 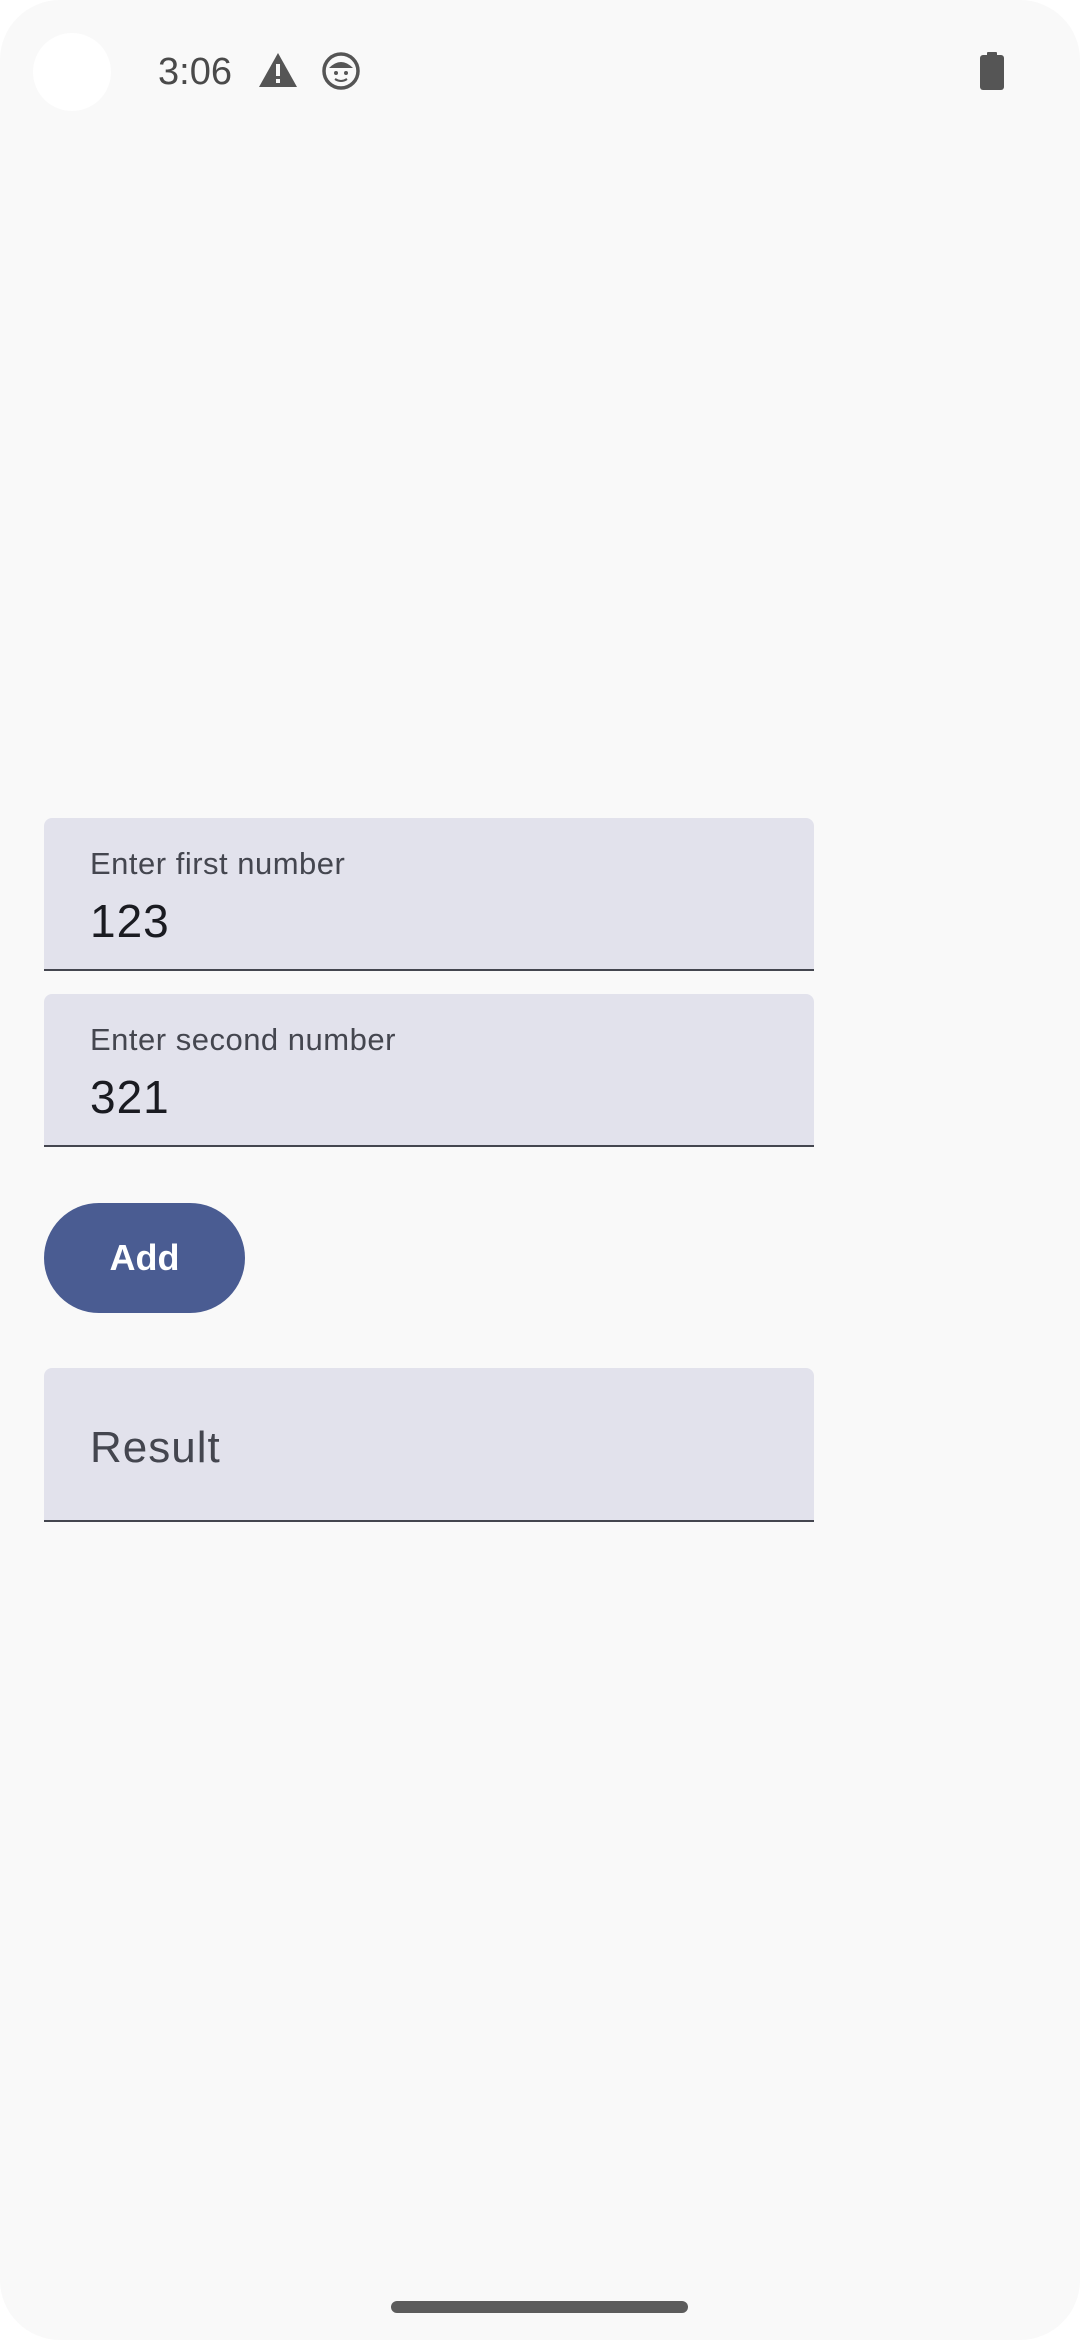 I want to click on add-button: Add, so click(x=144, y=1258).